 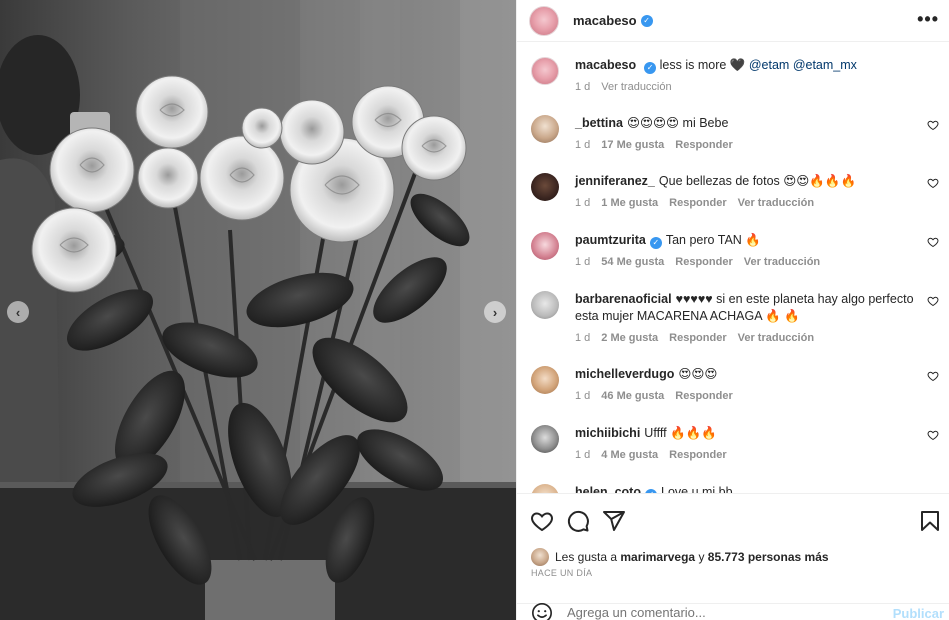 What do you see at coordinates (624, 374) in the screenshot?
I see `commenter-username: michelleverdugo` at bounding box center [624, 374].